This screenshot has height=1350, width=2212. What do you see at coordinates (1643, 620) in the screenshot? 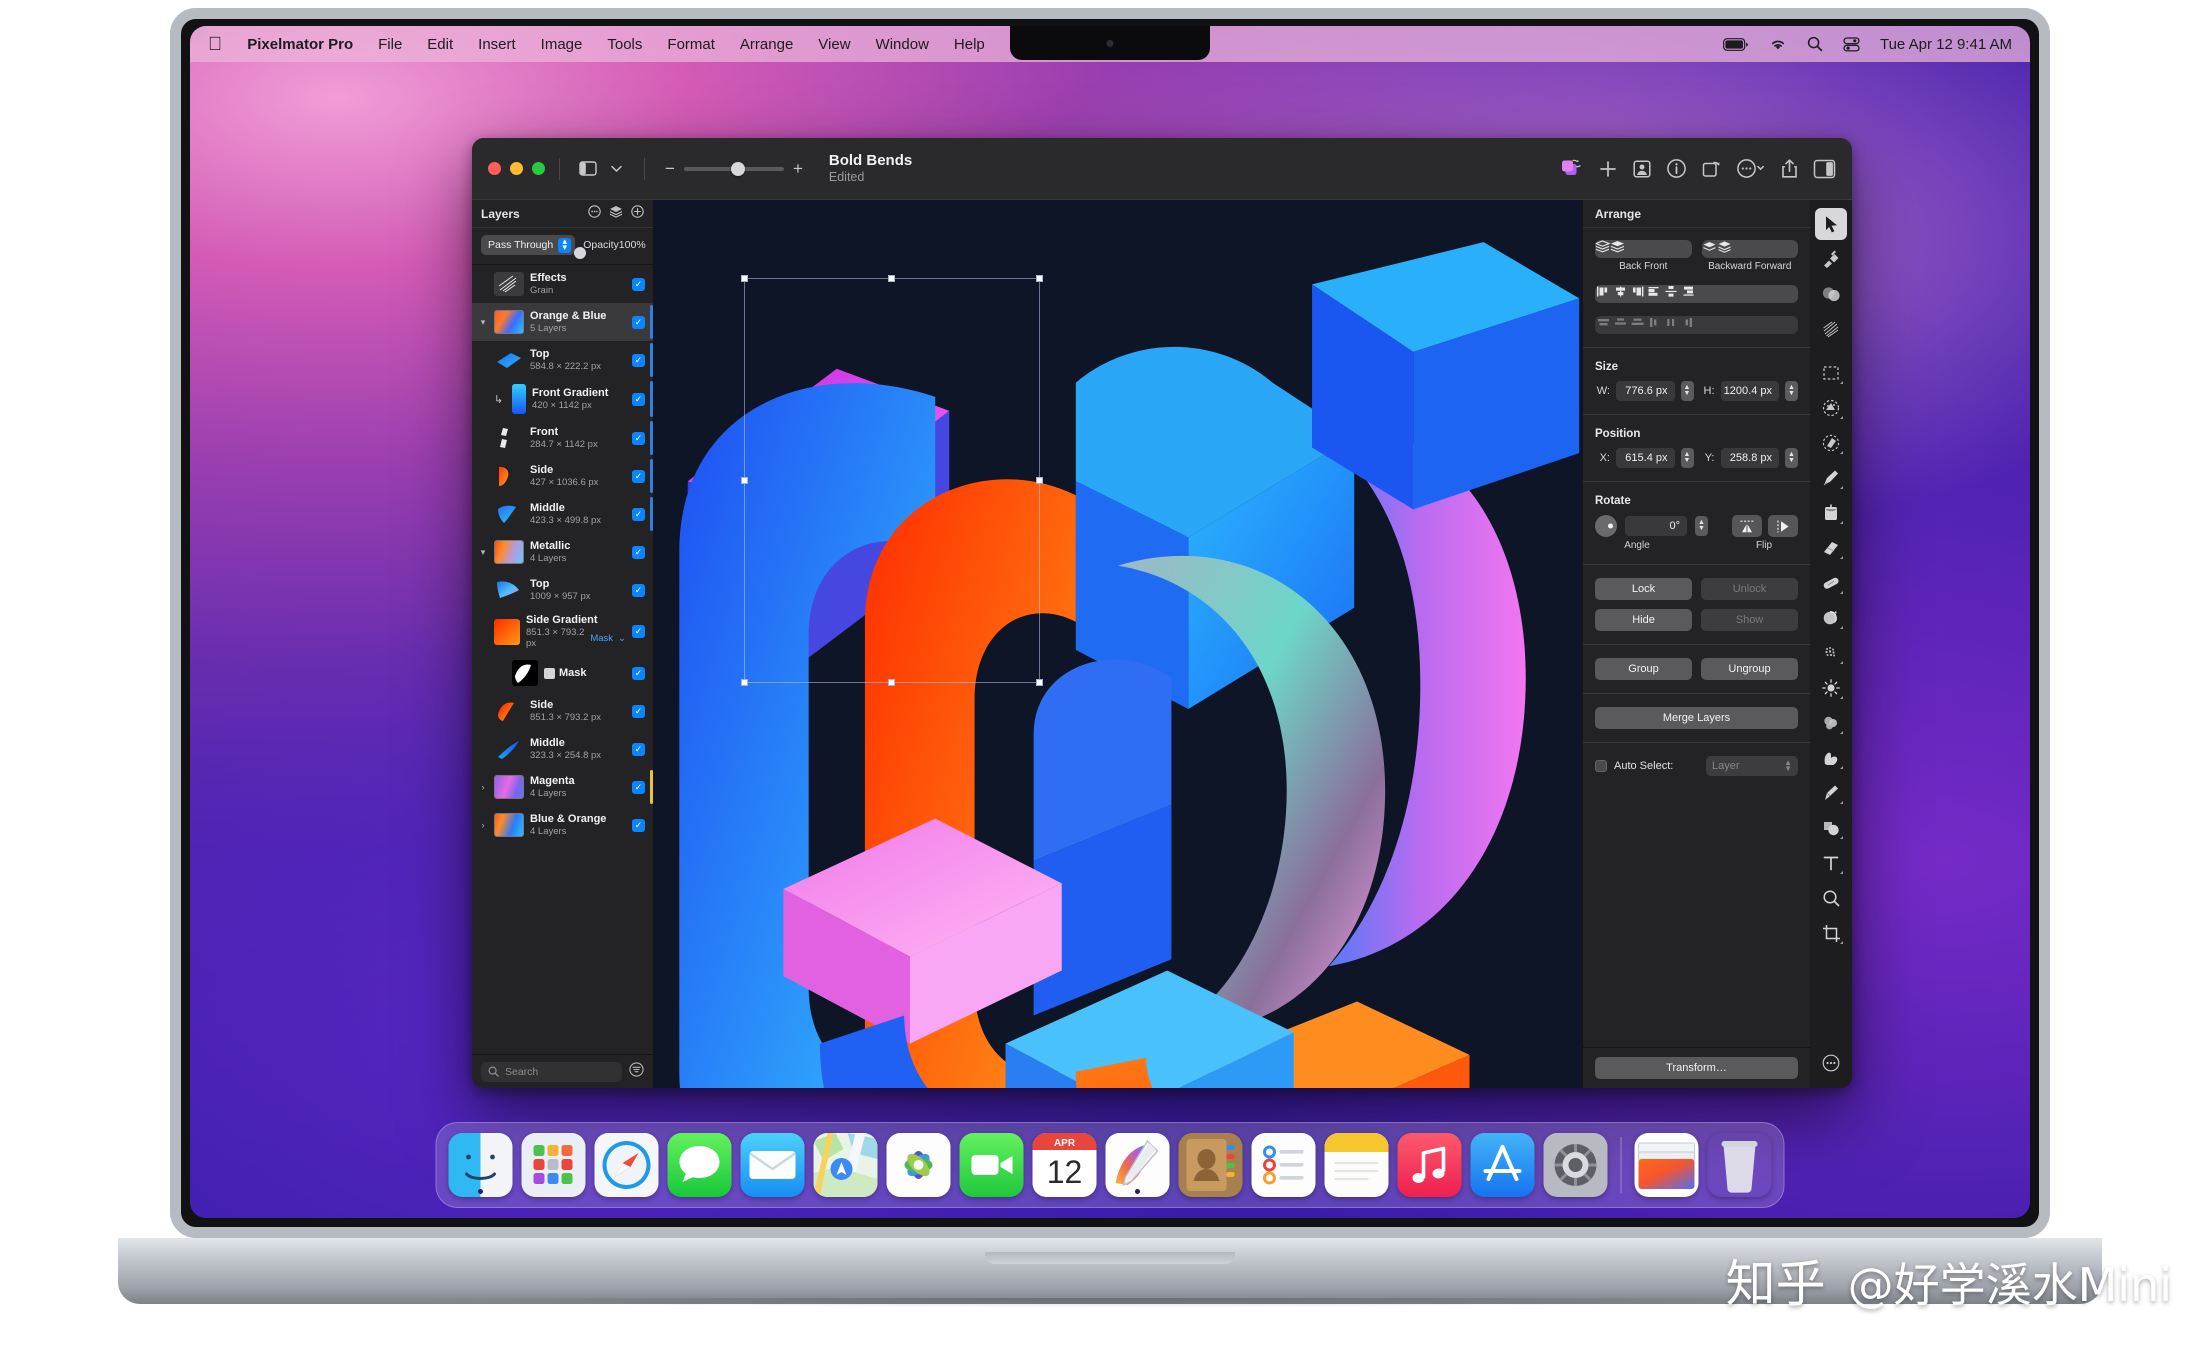
I see `hide-button: Hide` at bounding box center [1643, 620].